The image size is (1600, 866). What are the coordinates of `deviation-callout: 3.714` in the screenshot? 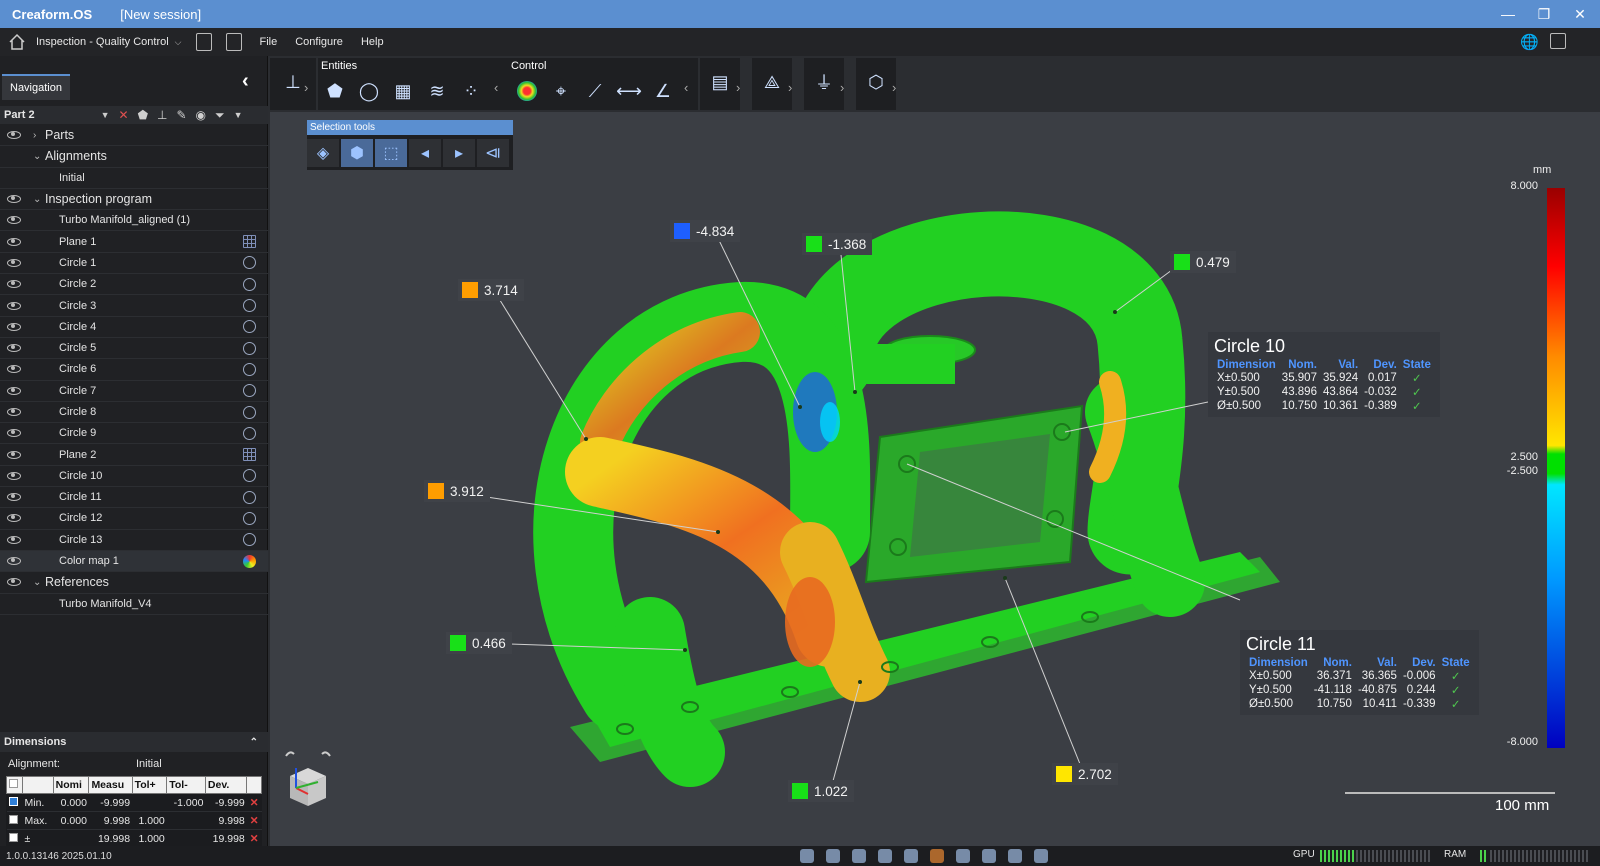 It's located at (491, 290).